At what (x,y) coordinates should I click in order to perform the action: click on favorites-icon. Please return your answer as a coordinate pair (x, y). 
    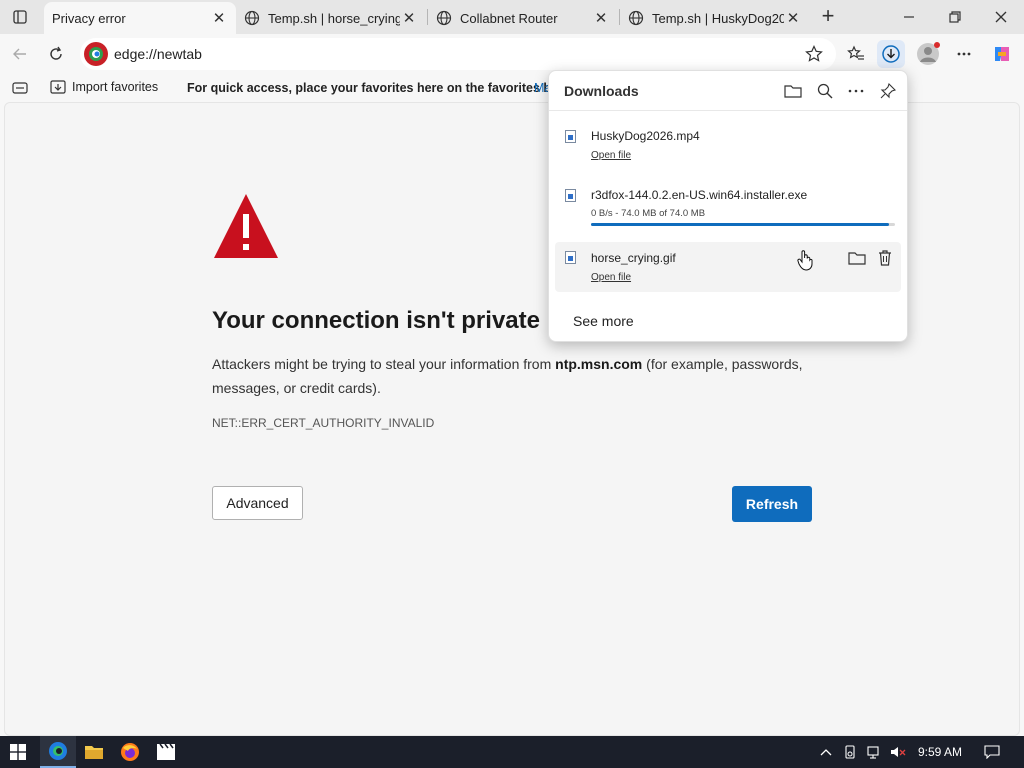
    Looking at the image, I should click on (856, 54).